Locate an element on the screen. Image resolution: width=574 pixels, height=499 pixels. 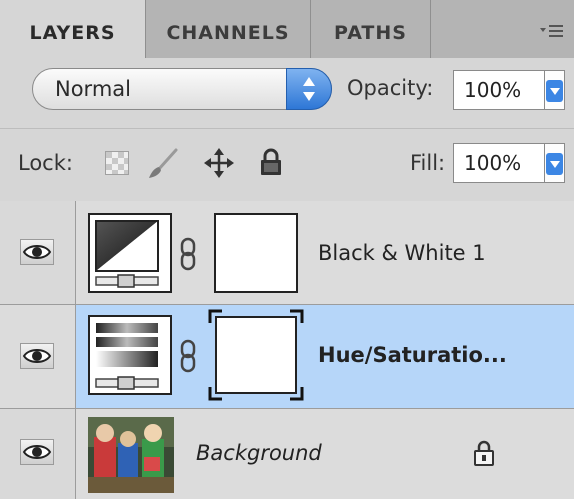
panel-menu-icon is located at coordinates (551, 31).